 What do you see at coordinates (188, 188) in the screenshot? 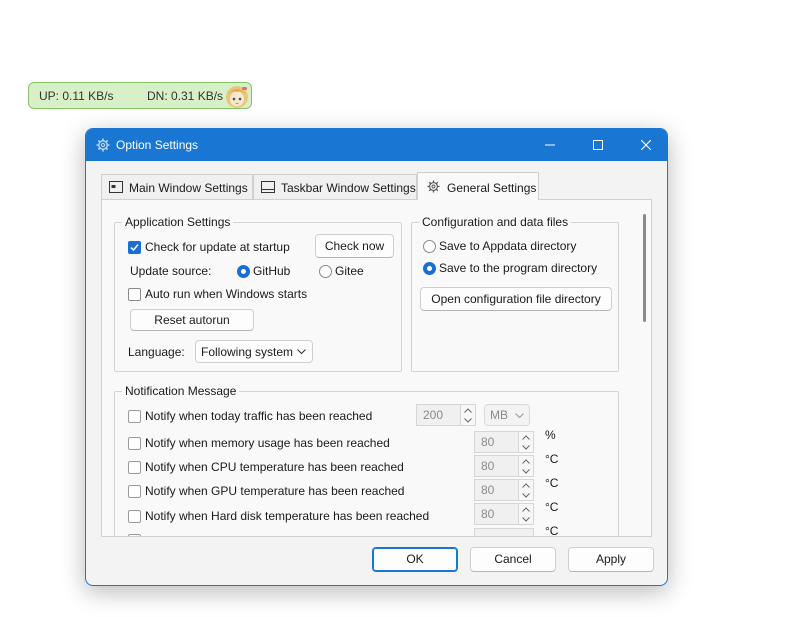
I see `tab-label: Main Window Settings` at bounding box center [188, 188].